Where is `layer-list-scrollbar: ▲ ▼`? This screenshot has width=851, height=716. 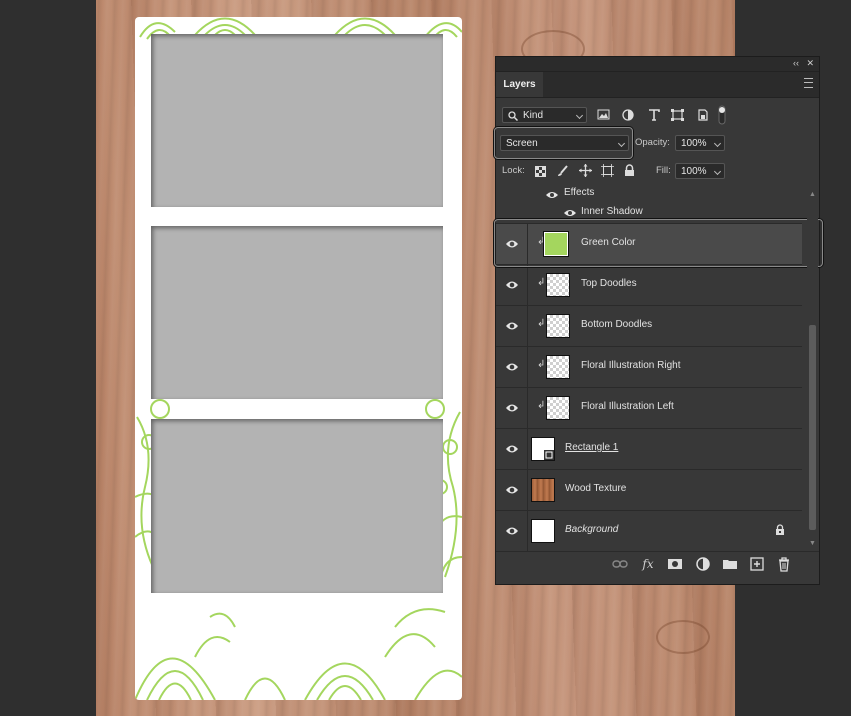
layer-list-scrollbar: ▲ ▼ is located at coordinates (812, 368).